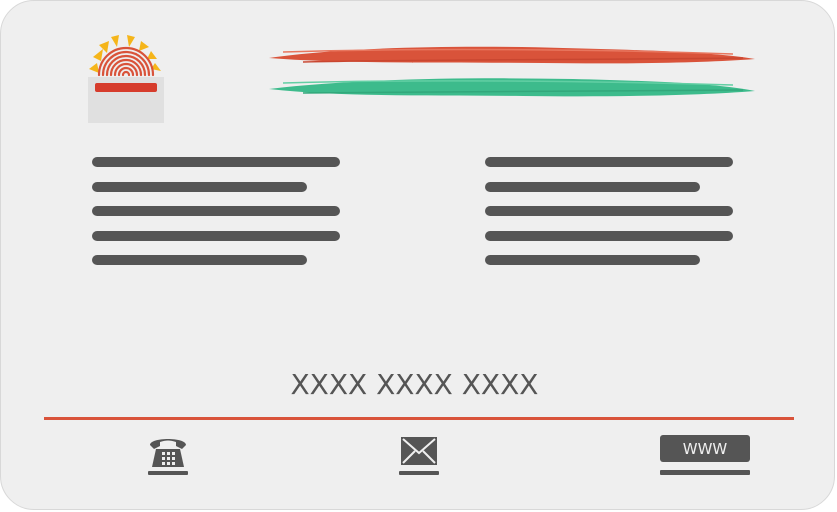 This screenshot has height=512, width=837. Describe the element at coordinates (512, 71) in the screenshot. I see `flag-stripes` at that location.